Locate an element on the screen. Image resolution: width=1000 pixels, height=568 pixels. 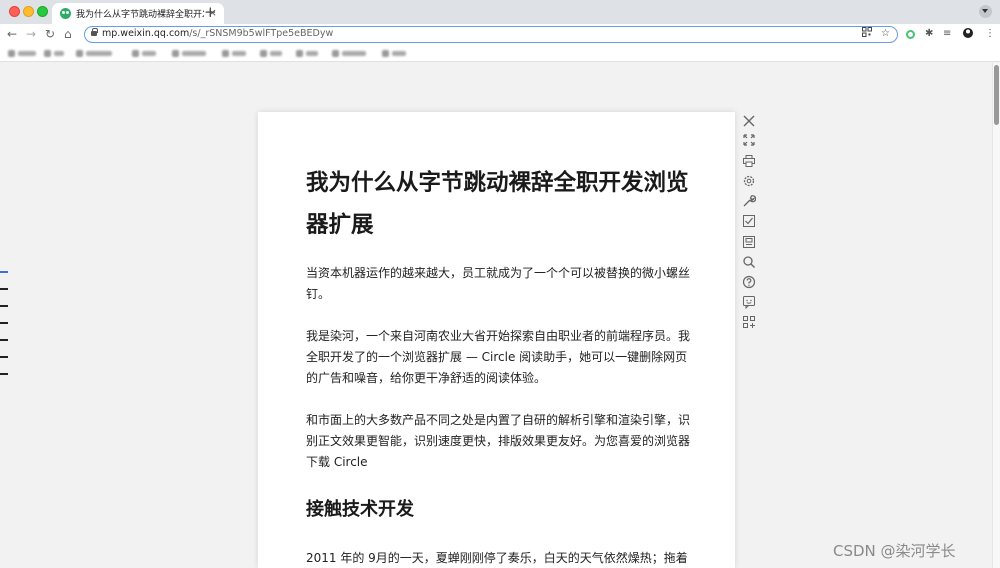
search-icon is located at coordinates (749, 262).